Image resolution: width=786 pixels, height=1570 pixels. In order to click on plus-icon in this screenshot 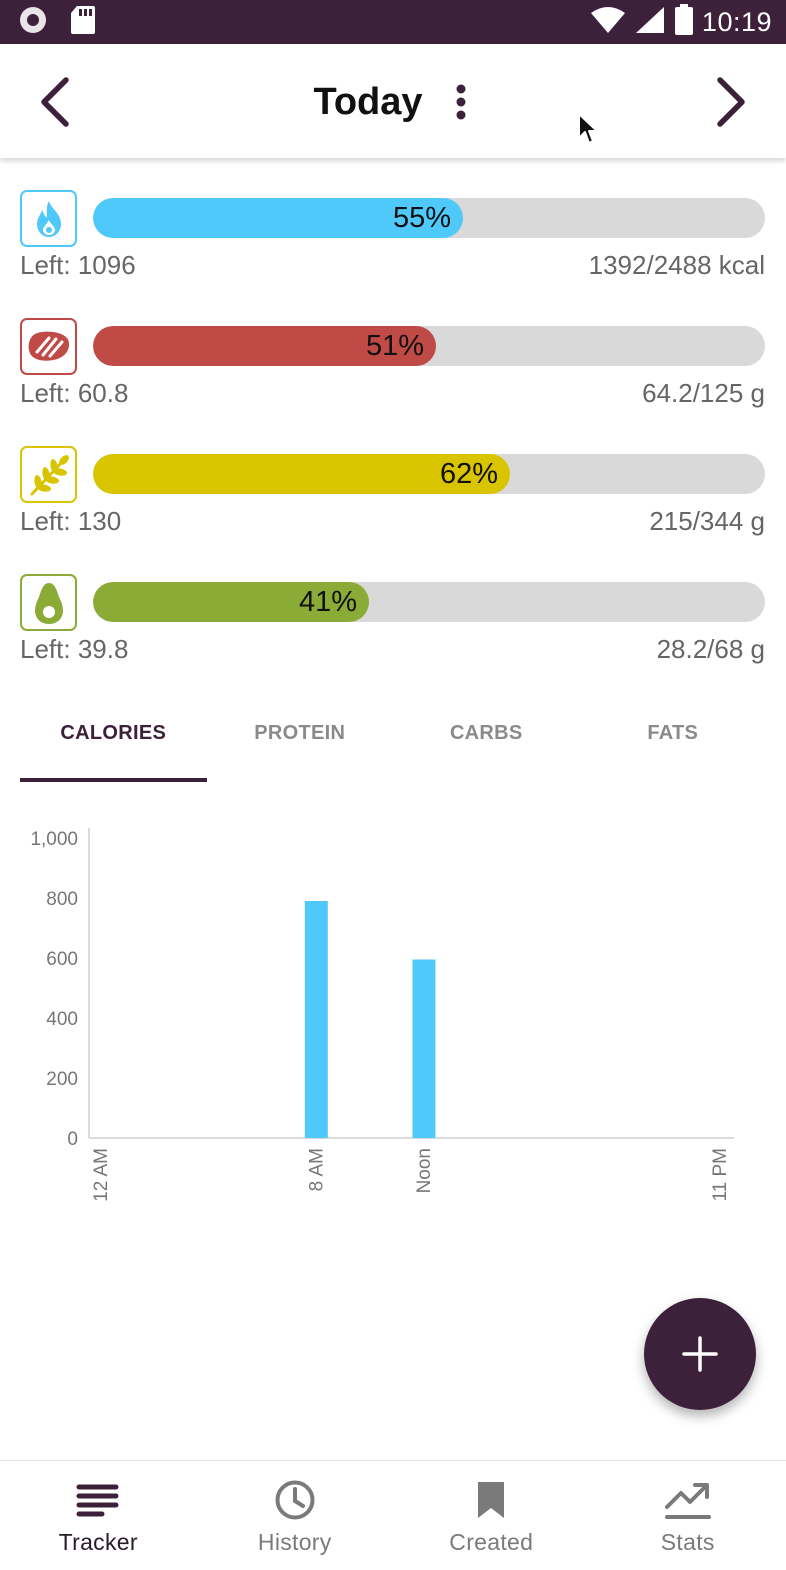, I will do `click(700, 1354)`.